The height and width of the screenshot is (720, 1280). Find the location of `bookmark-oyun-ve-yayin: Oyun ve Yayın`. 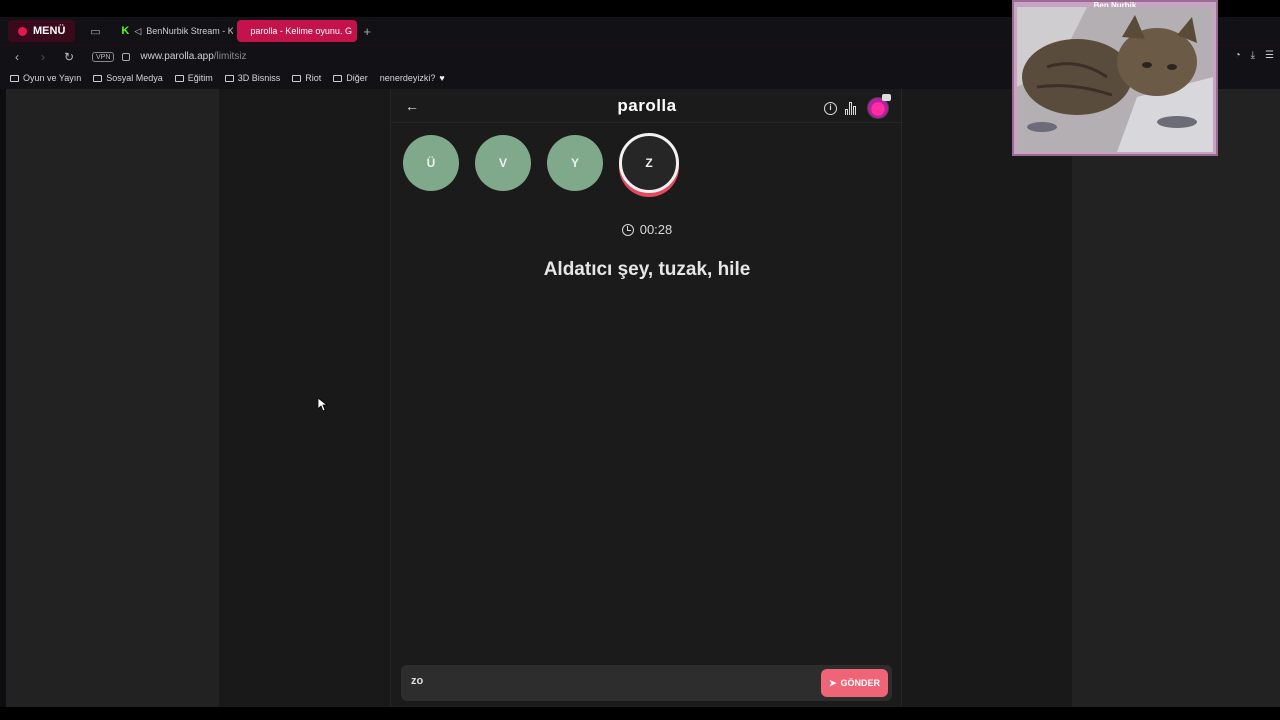

bookmark-oyun-ve-yayin: Oyun ve Yayın is located at coordinates (45, 78).